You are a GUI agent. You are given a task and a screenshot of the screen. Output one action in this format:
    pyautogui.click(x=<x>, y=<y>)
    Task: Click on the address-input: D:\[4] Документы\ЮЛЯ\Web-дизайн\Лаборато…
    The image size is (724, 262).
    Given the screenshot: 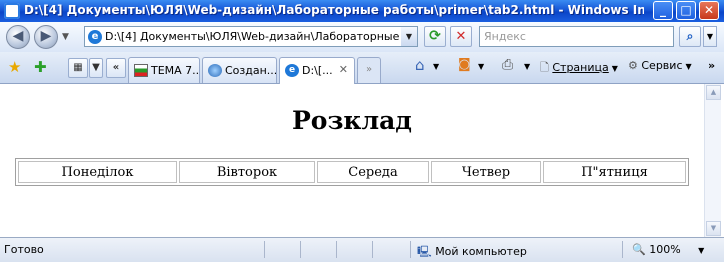 What is the action you would take?
    pyautogui.click(x=252, y=36)
    